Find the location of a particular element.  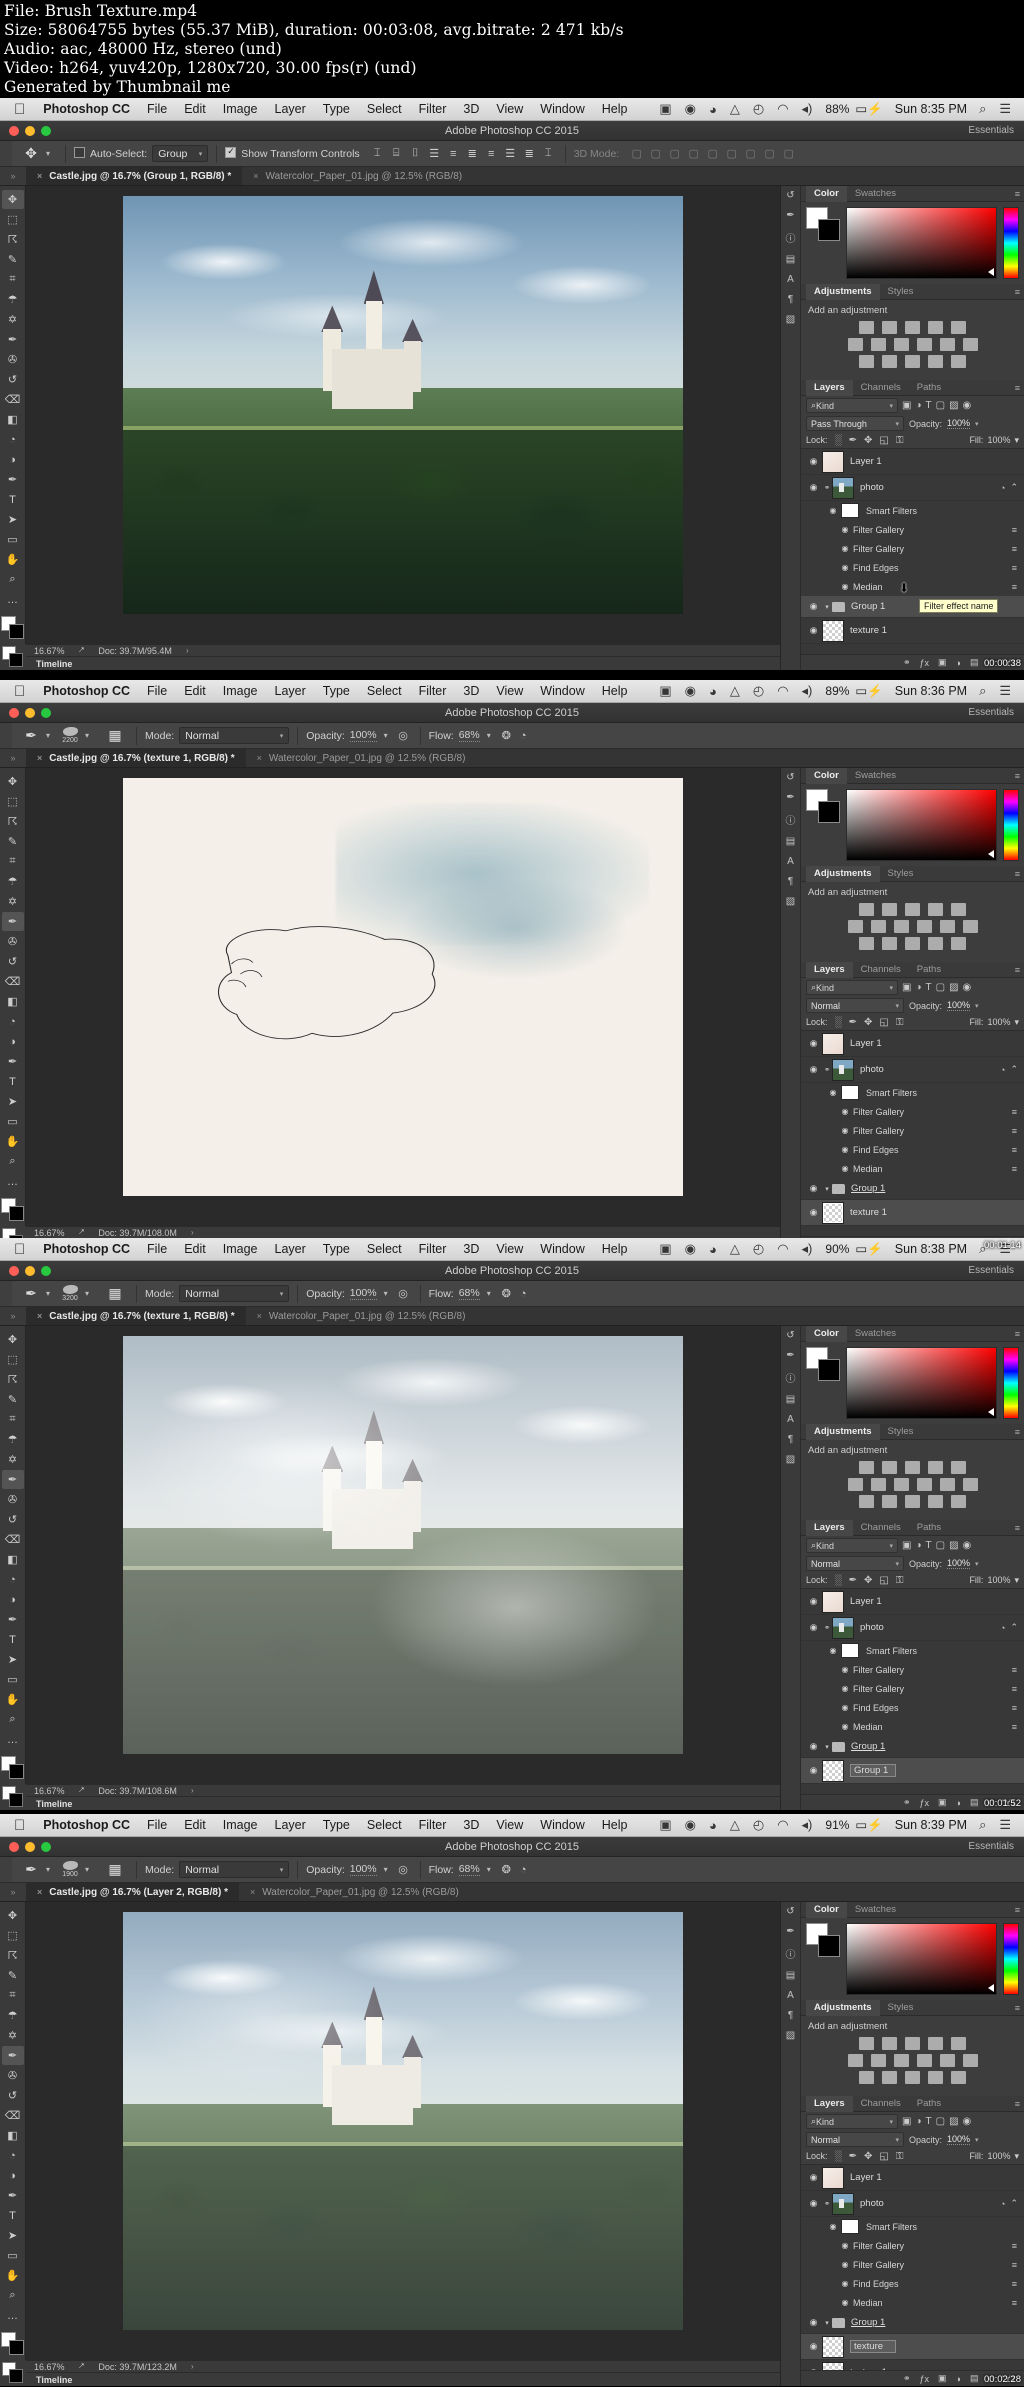

layer-expand-icon: ⌃ is located at coordinates (1014, 2203).